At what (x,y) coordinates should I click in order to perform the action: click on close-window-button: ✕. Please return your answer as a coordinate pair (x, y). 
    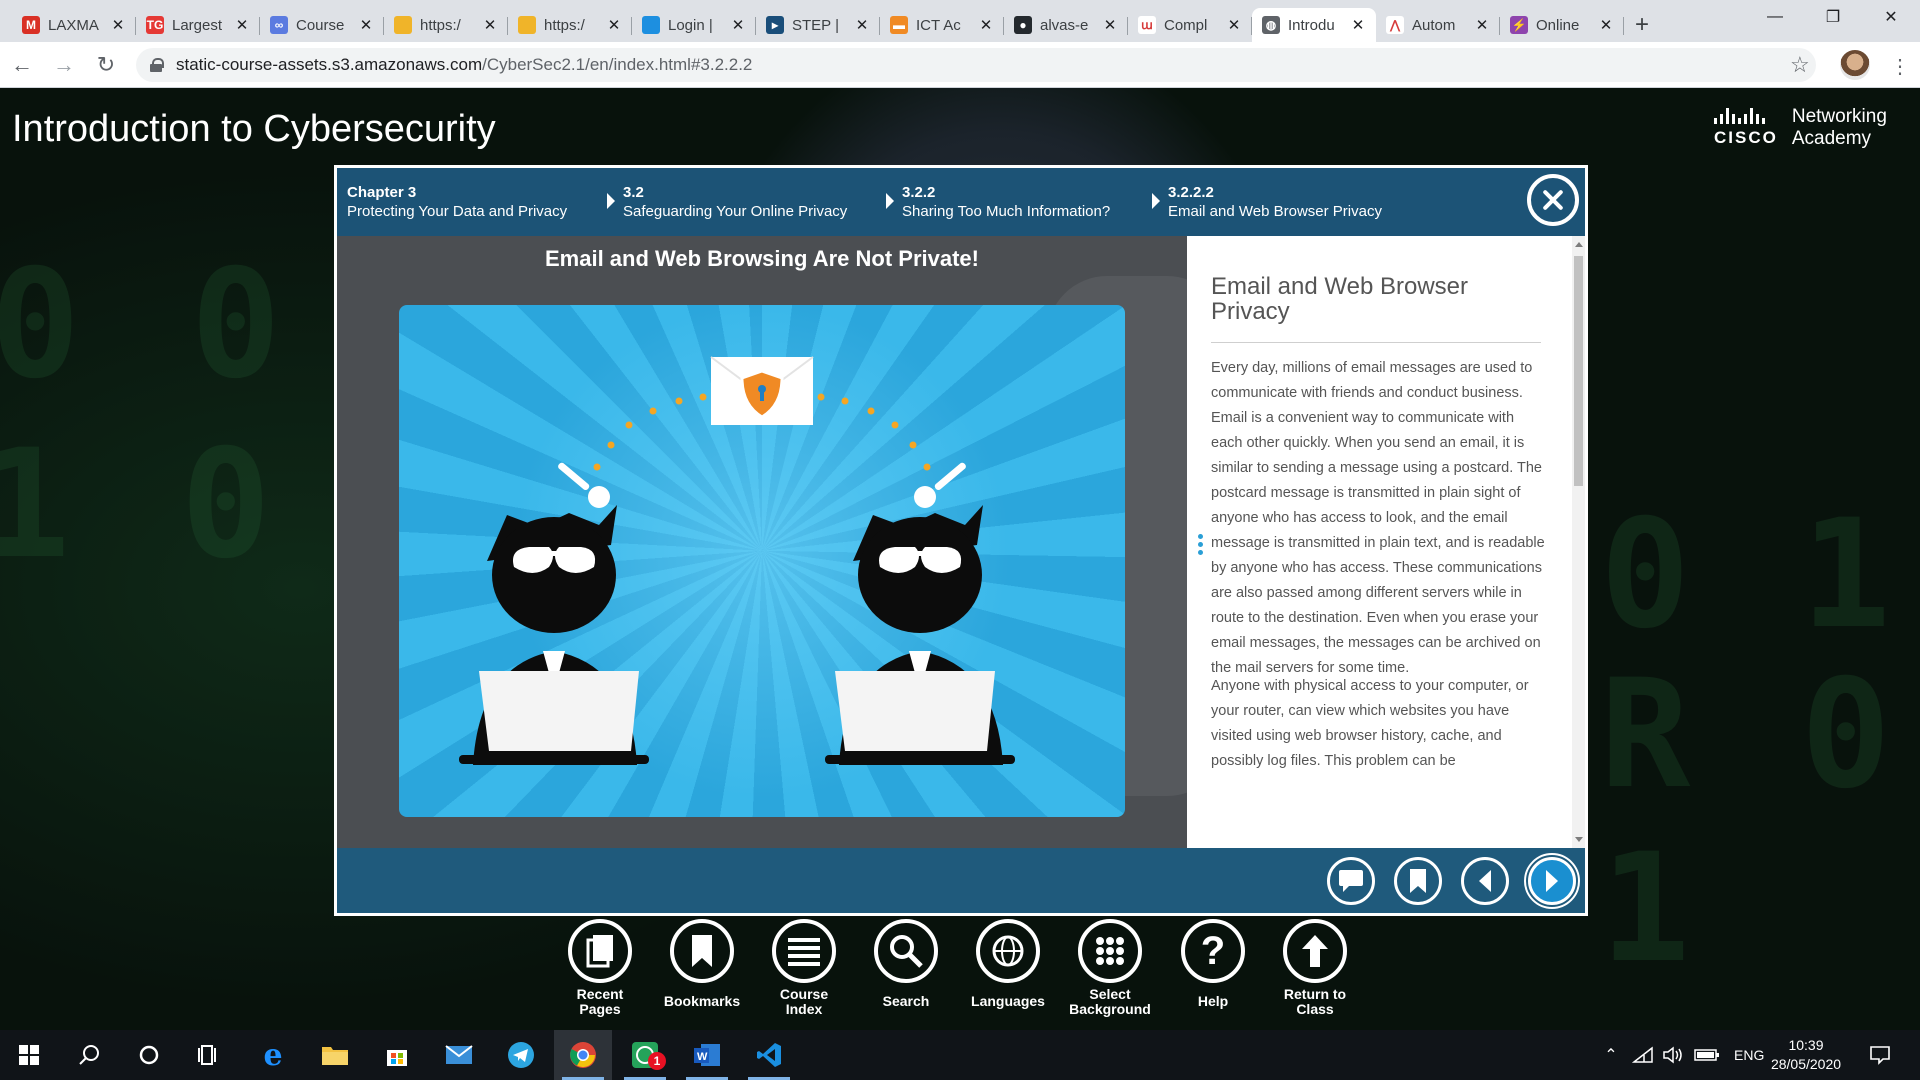
    Looking at the image, I should click on (1891, 17).